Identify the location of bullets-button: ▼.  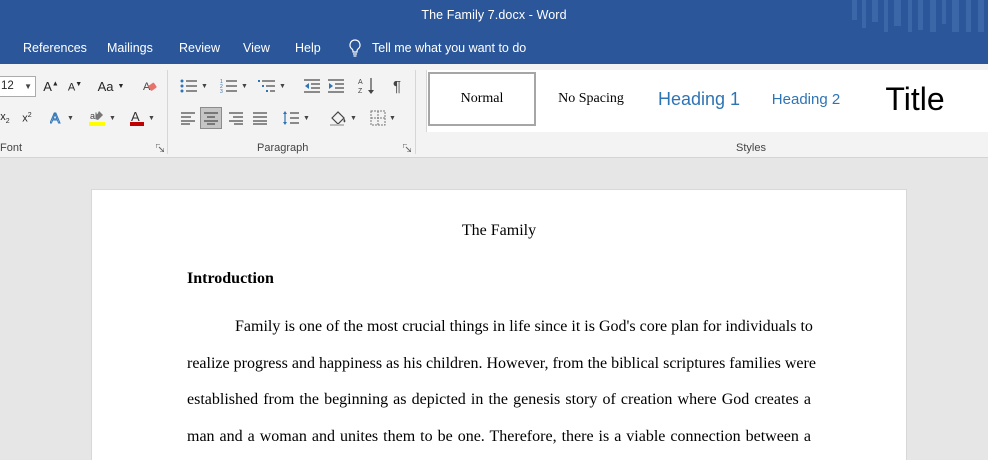
(194, 86).